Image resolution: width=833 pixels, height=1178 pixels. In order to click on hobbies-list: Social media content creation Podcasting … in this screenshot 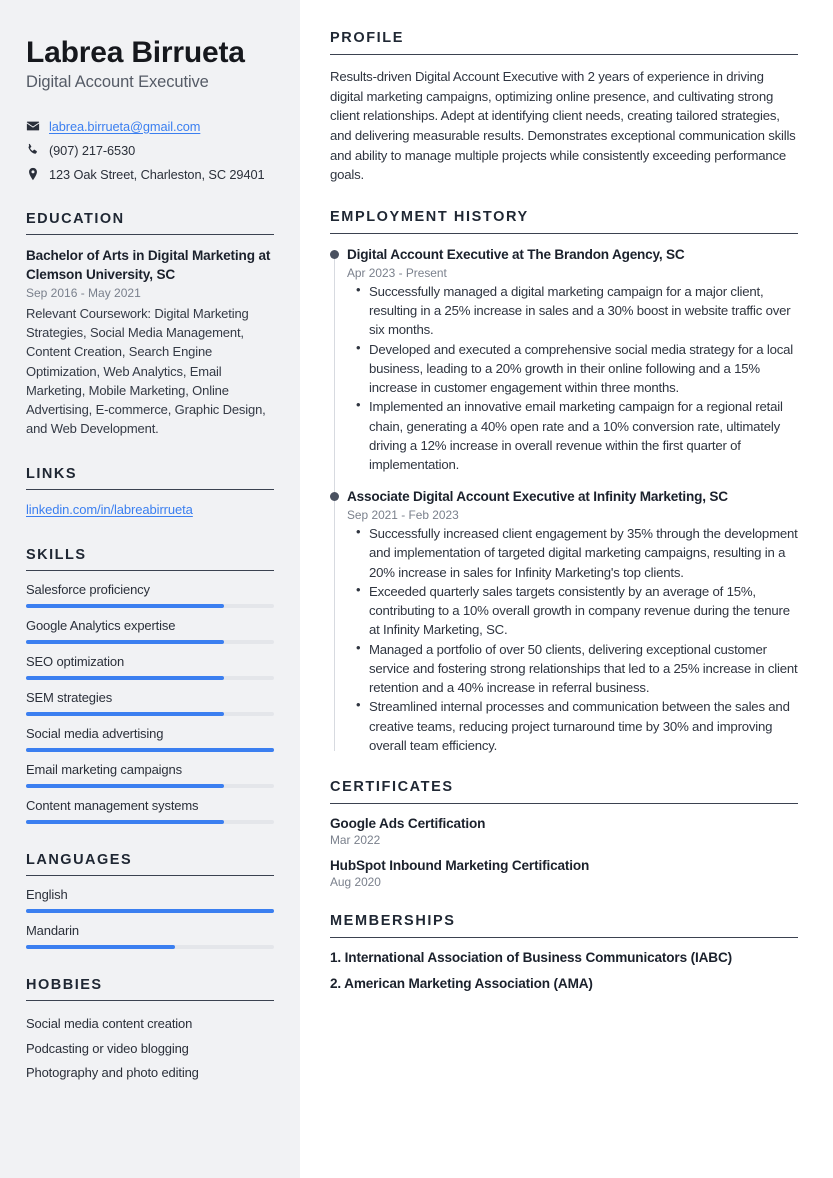, I will do `click(150, 1049)`.